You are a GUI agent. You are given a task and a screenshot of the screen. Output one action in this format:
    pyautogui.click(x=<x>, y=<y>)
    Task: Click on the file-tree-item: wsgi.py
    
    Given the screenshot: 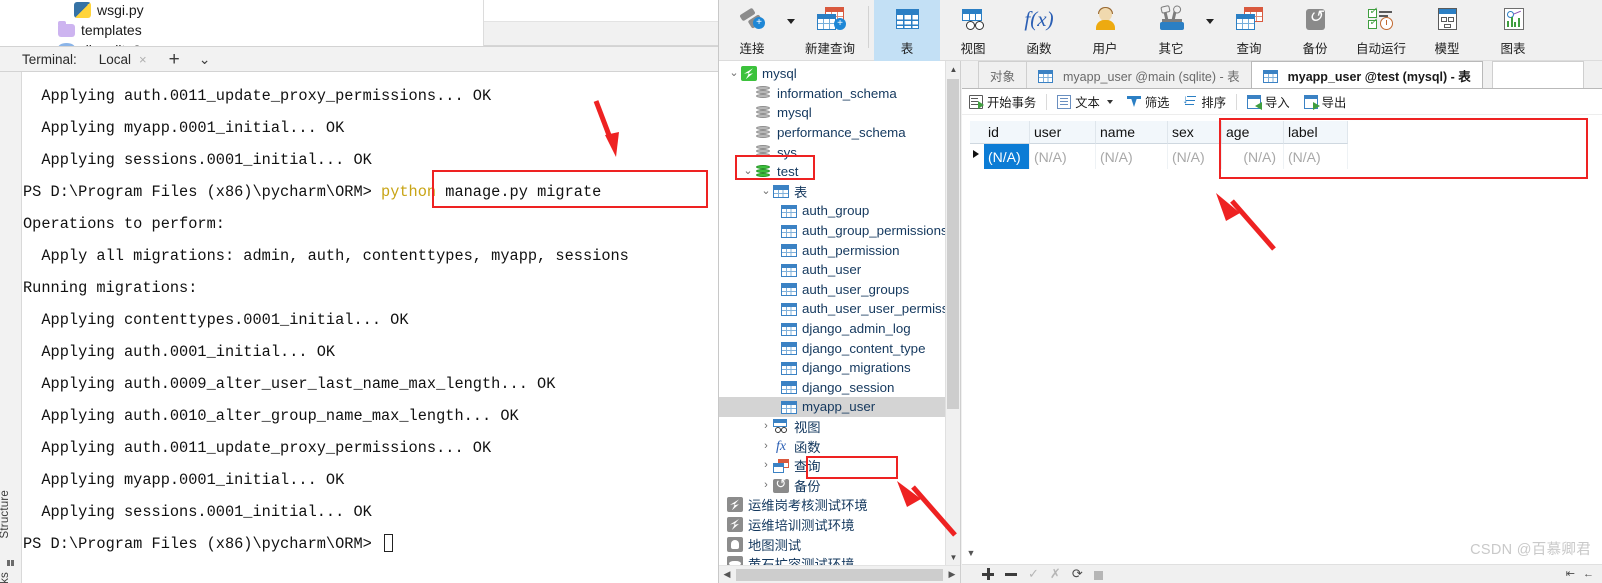 What is the action you would take?
    pyautogui.click(x=252, y=10)
    